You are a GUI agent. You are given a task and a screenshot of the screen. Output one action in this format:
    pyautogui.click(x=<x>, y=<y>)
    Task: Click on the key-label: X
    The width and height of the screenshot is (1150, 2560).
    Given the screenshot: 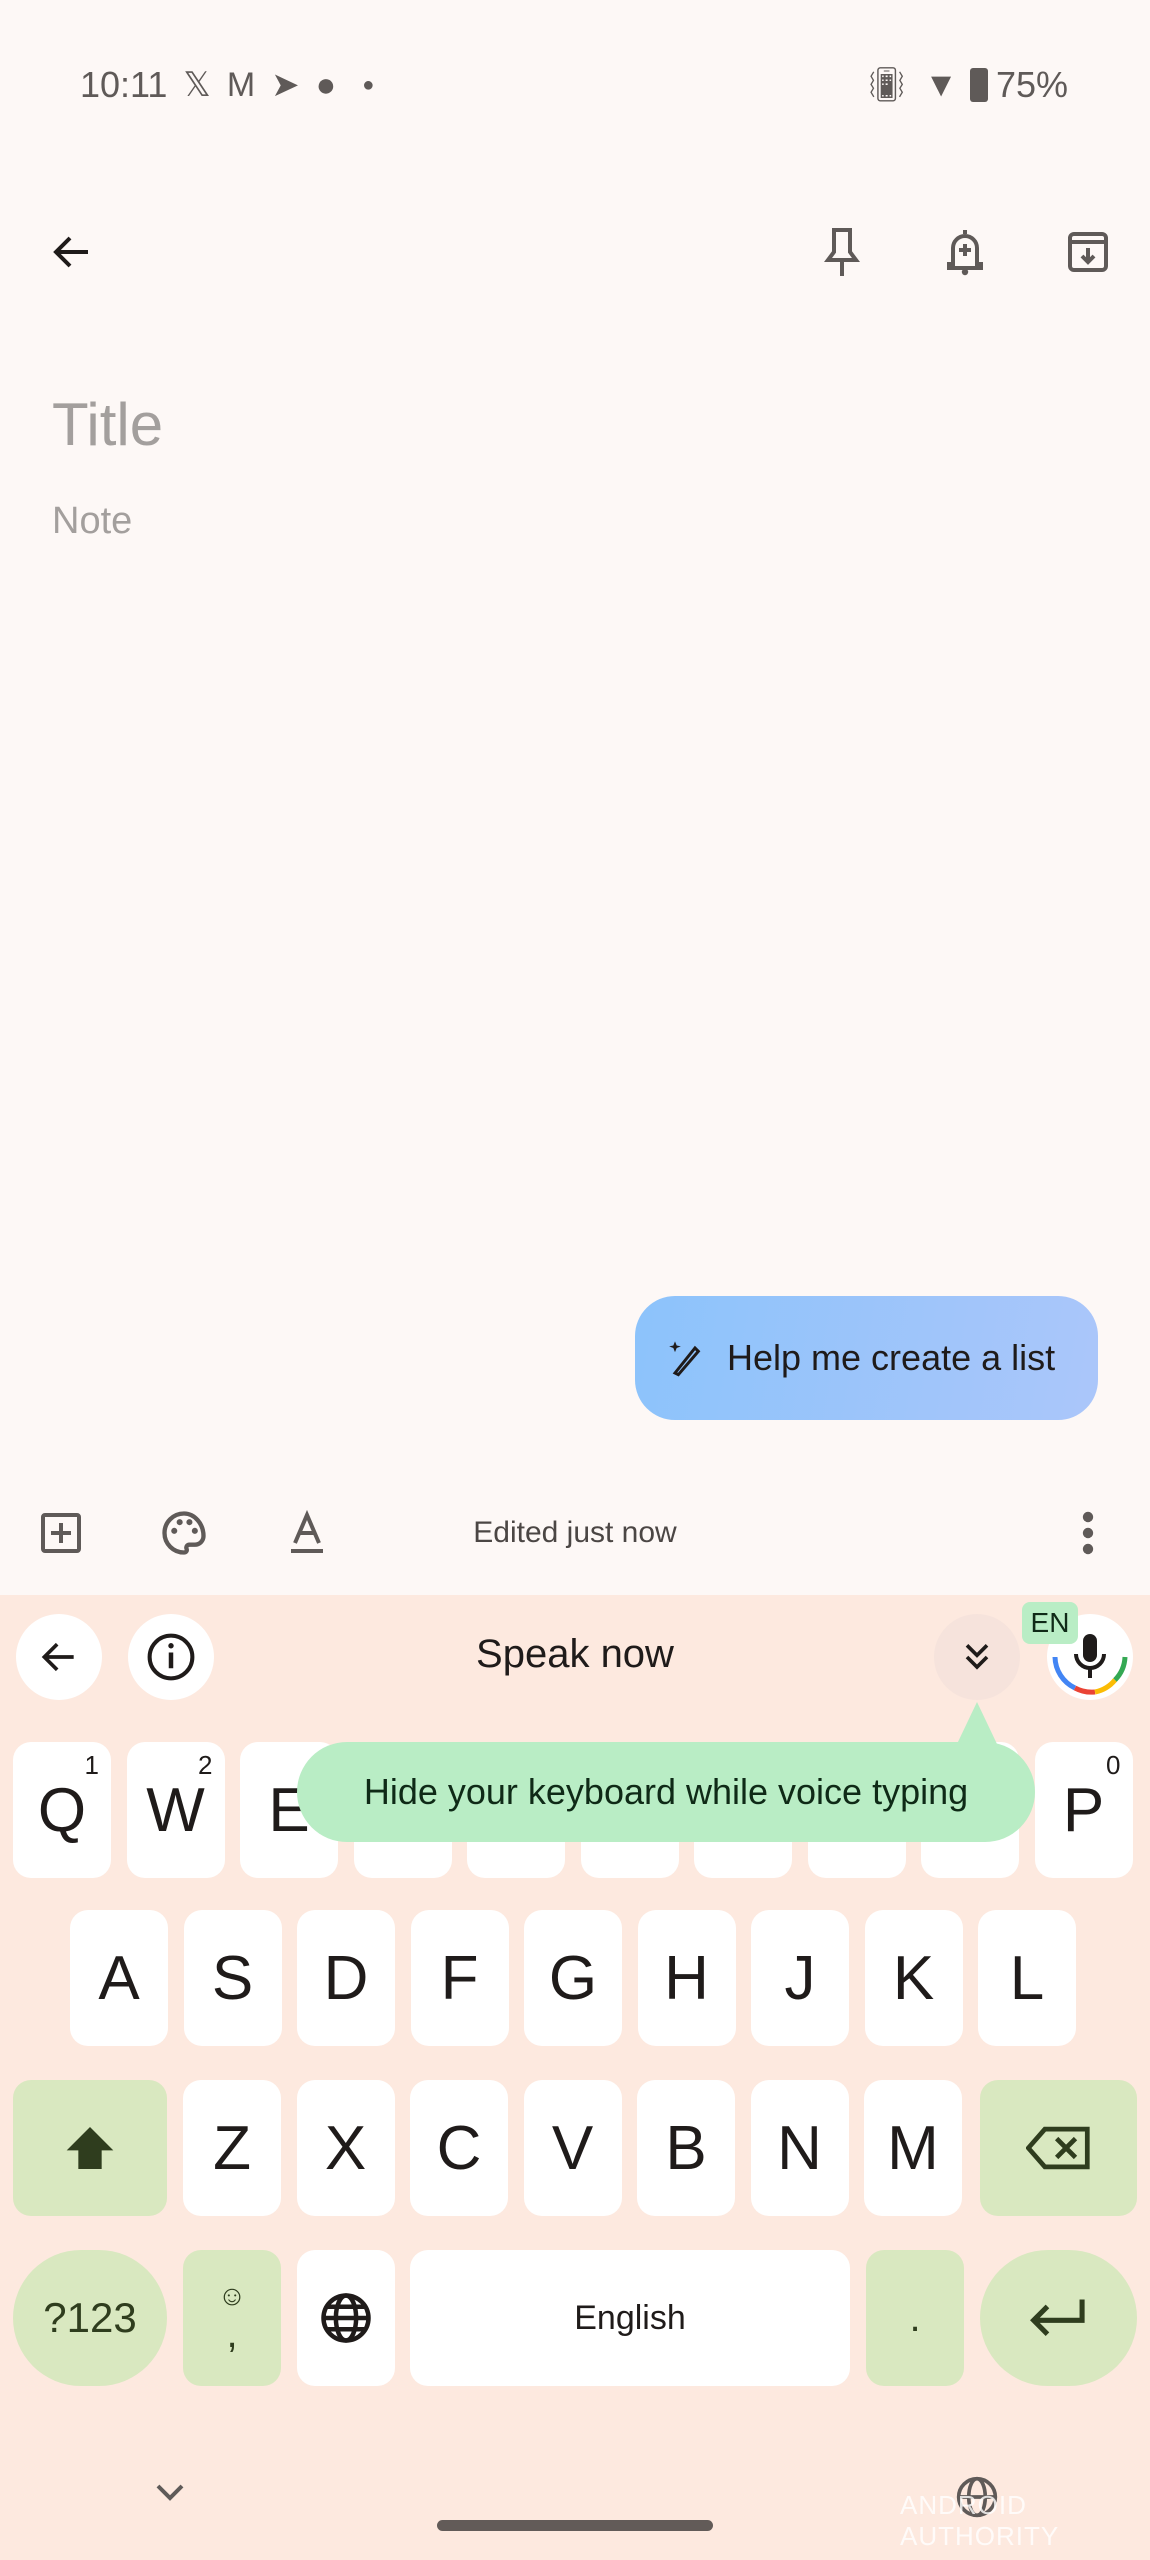 What is the action you would take?
    pyautogui.click(x=345, y=2148)
    